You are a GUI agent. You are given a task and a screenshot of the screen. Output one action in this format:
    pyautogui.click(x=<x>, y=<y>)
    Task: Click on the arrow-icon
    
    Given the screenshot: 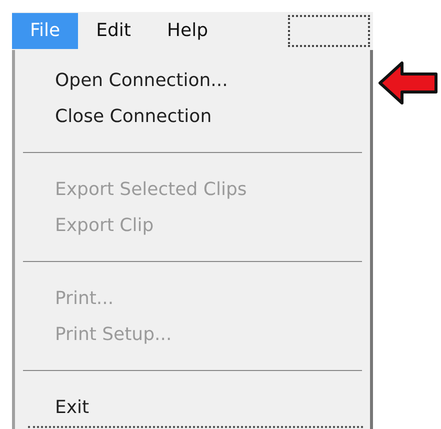 What is the action you would take?
    pyautogui.click(x=408, y=83)
    